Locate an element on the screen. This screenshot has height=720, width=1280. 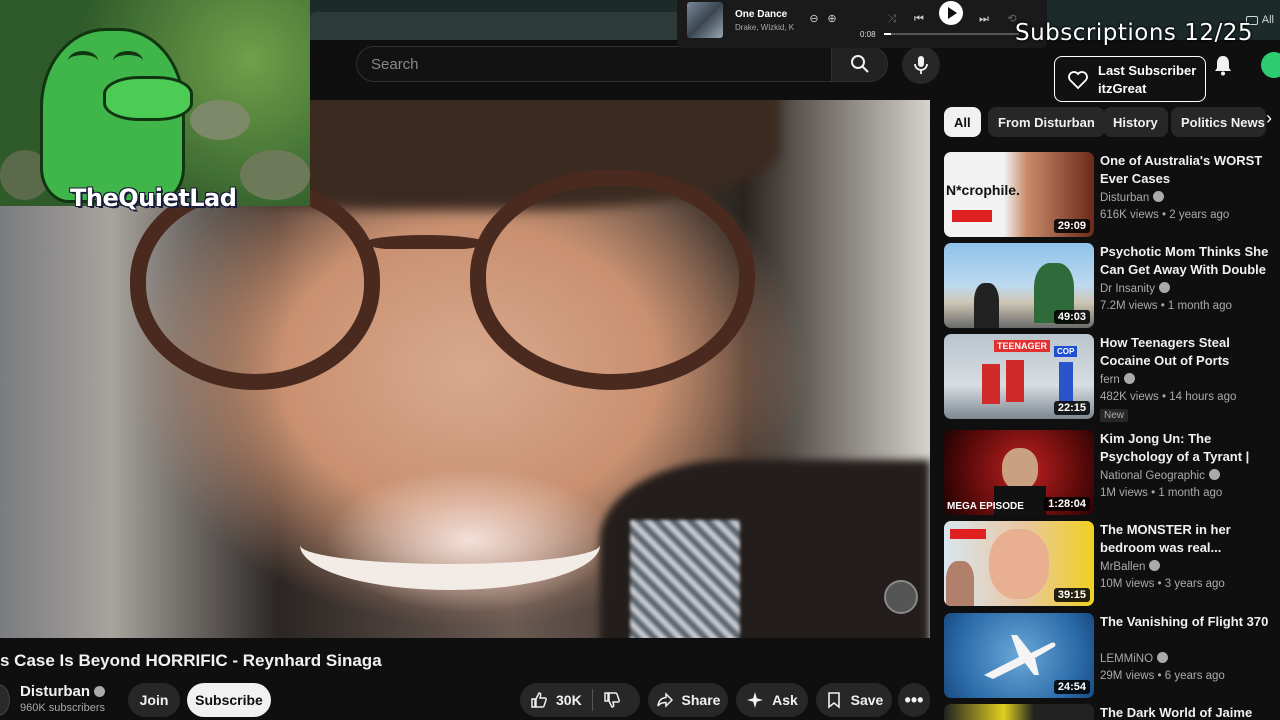
chip-all: All is located at coordinates (962, 122).